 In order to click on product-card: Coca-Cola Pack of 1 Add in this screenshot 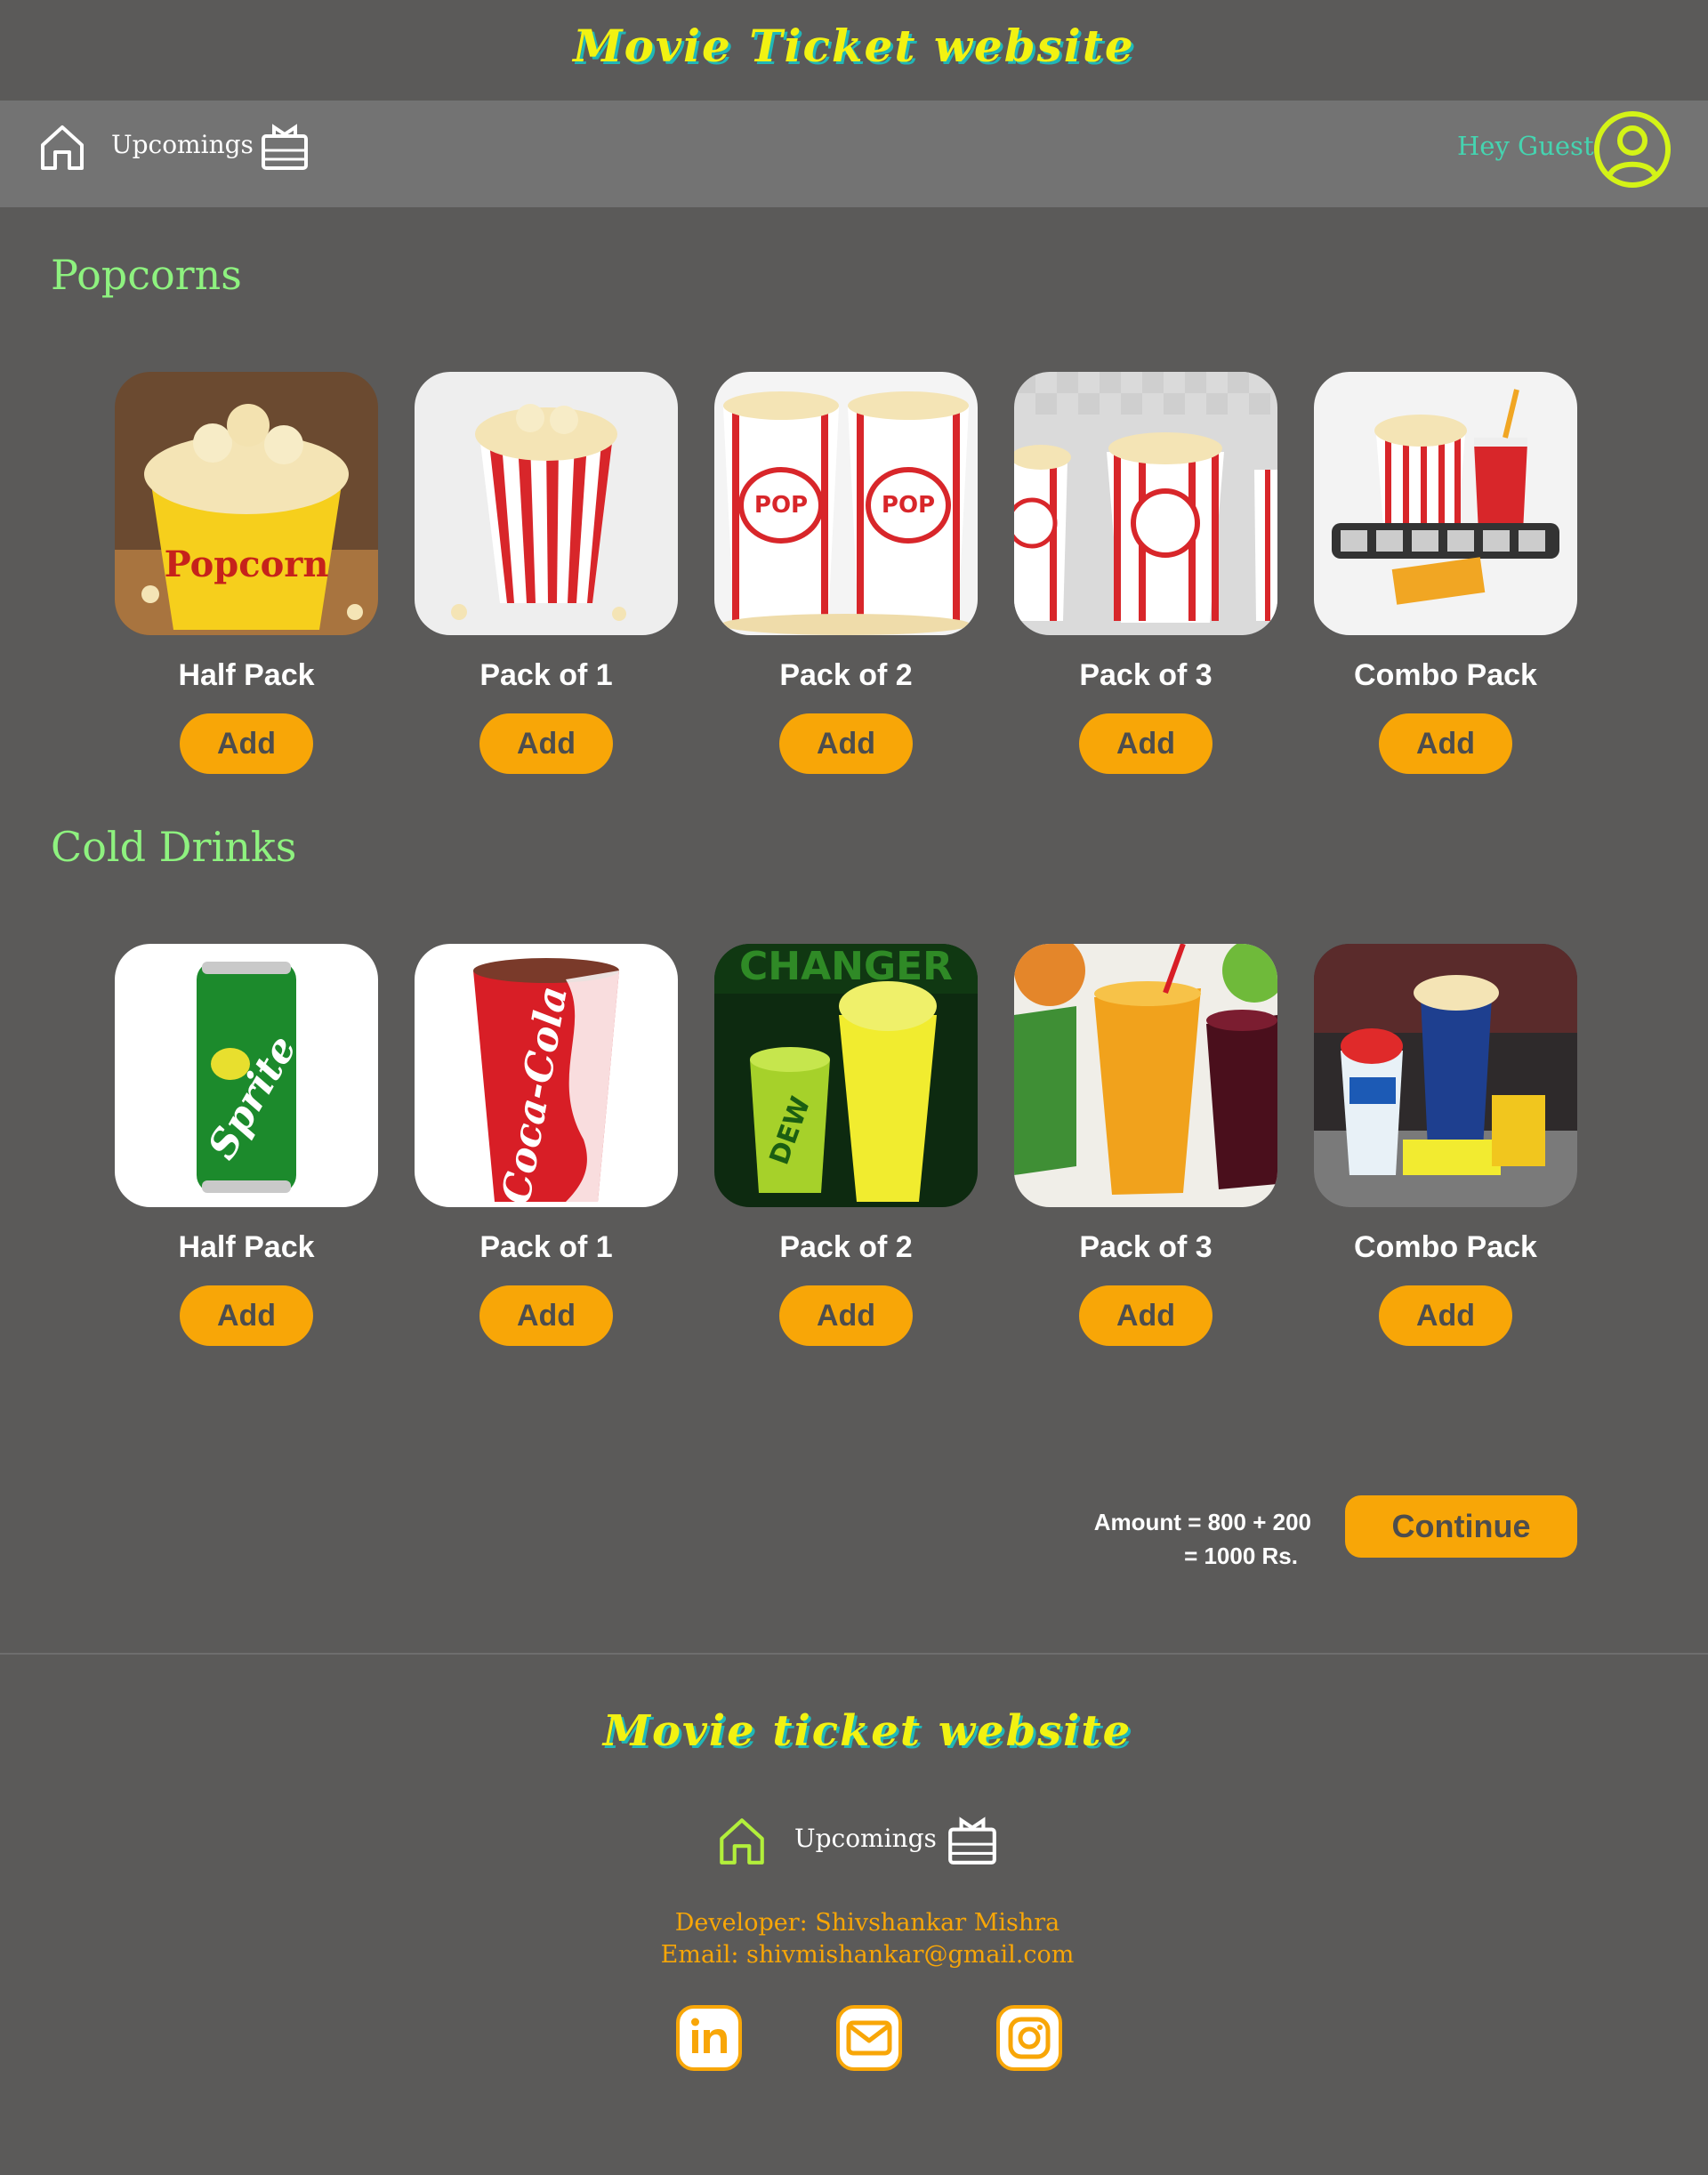, I will do `click(546, 1145)`.